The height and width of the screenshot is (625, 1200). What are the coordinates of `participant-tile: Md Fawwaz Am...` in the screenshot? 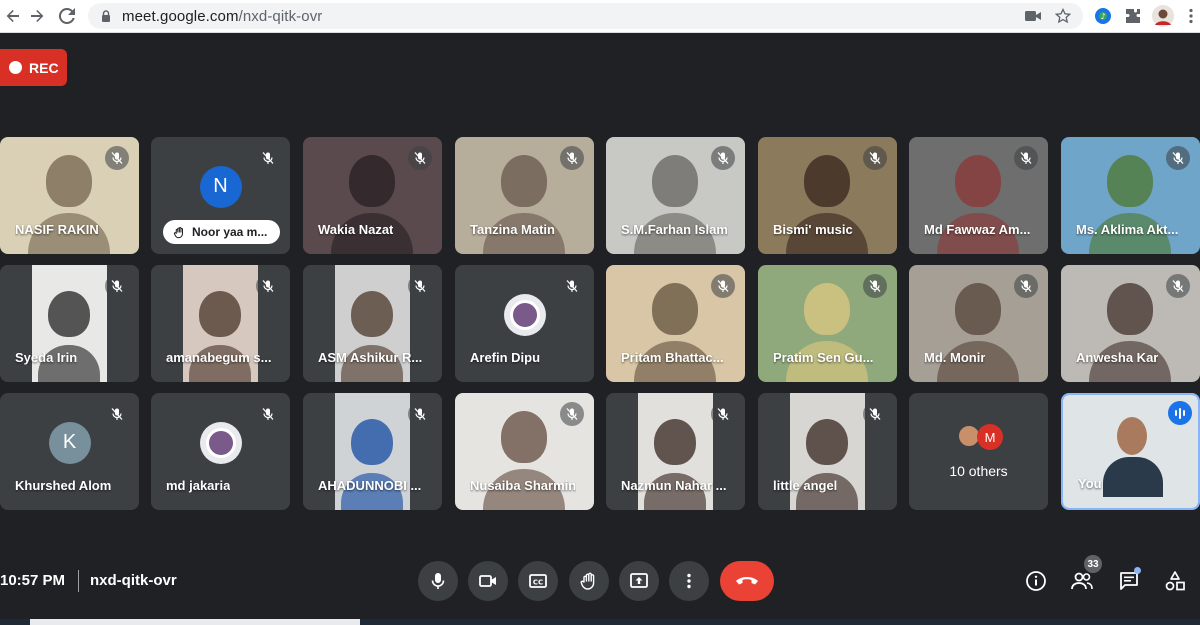 It's located at (978, 195).